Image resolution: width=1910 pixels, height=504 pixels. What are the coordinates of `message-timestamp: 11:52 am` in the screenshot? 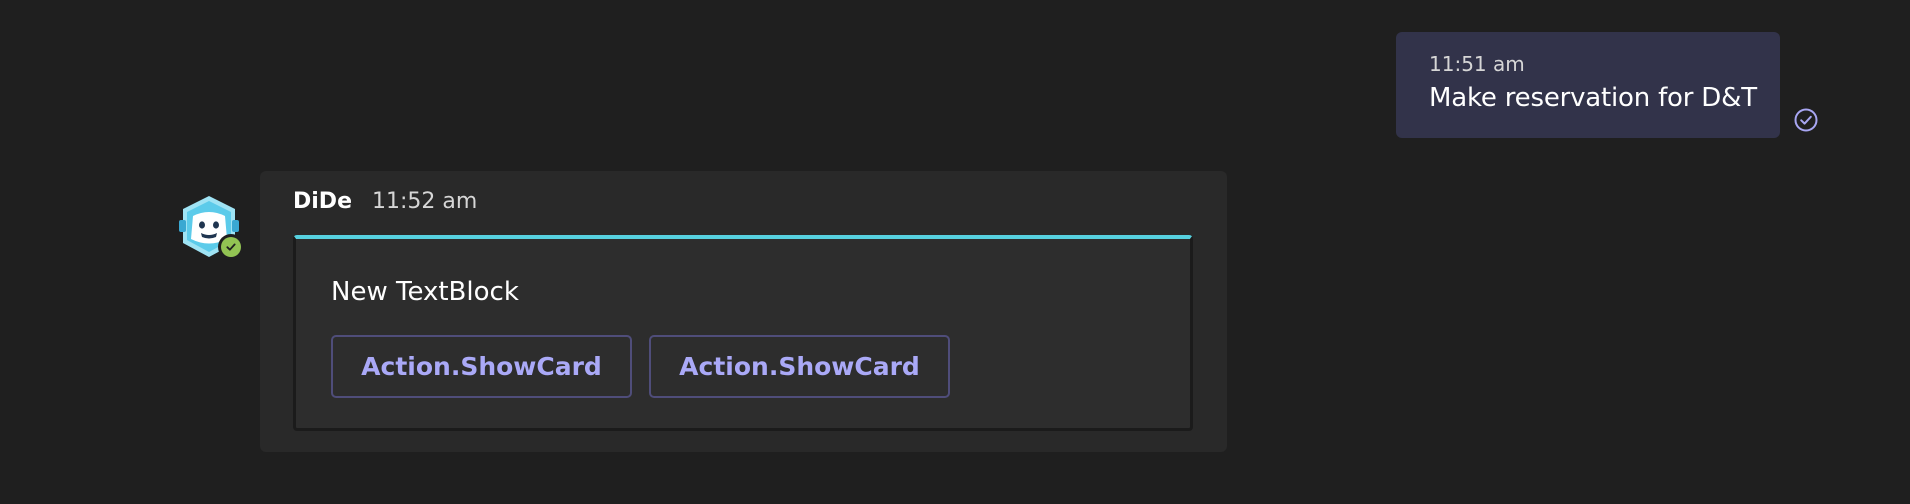 It's located at (425, 201).